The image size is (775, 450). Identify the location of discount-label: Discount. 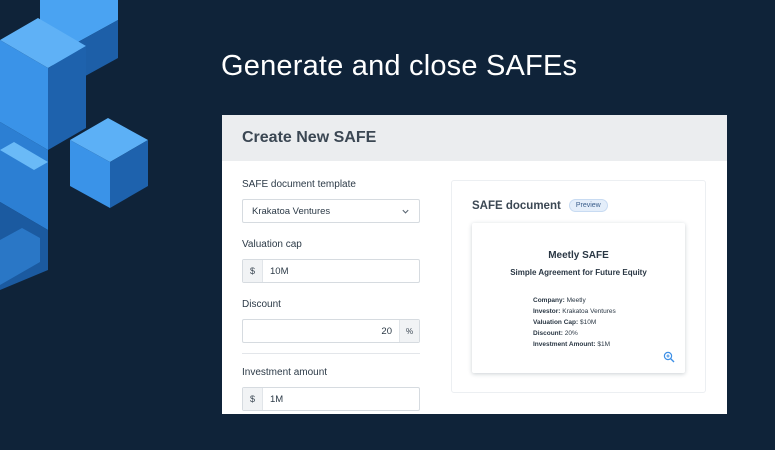
(261, 304).